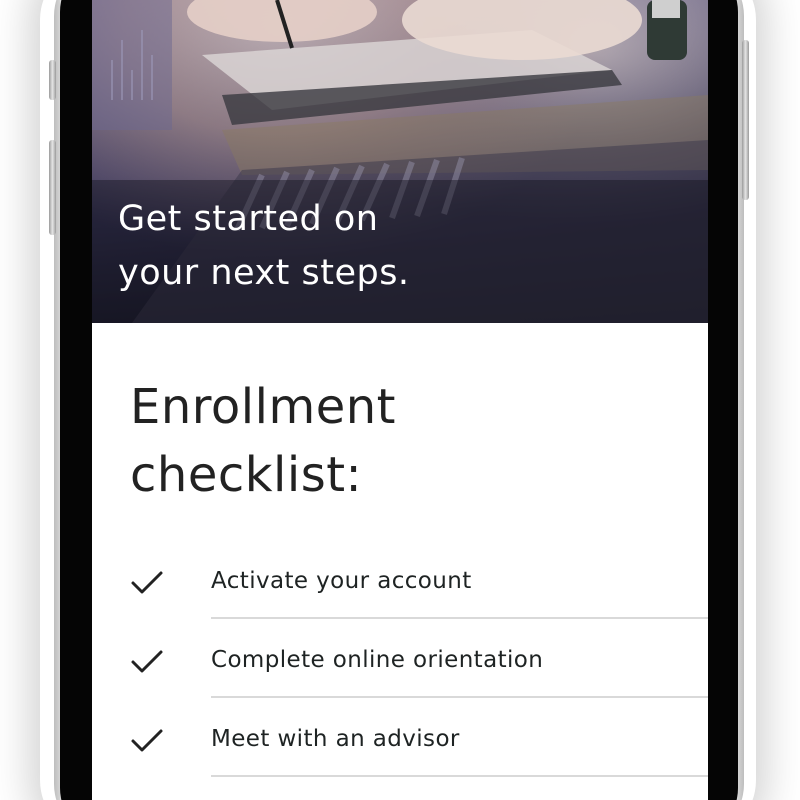 Image resolution: width=800 pixels, height=800 pixels. What do you see at coordinates (419, 754) in the screenshot?
I see `checklist-item-meet-advisor: Meet with an advisor` at bounding box center [419, 754].